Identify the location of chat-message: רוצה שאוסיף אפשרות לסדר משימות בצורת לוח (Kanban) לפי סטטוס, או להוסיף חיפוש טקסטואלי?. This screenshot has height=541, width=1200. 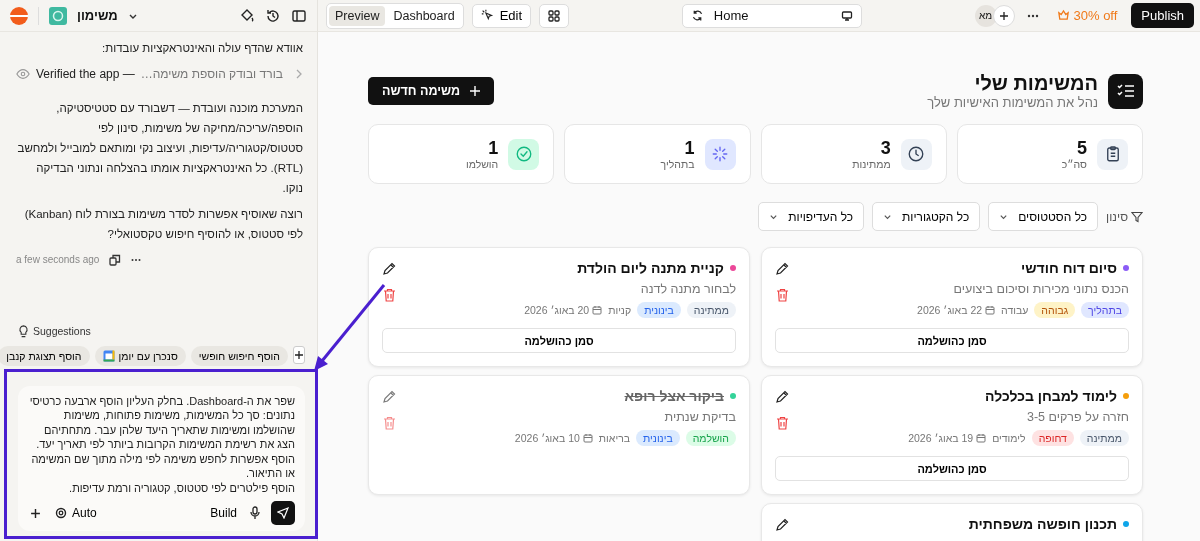
(163, 224).